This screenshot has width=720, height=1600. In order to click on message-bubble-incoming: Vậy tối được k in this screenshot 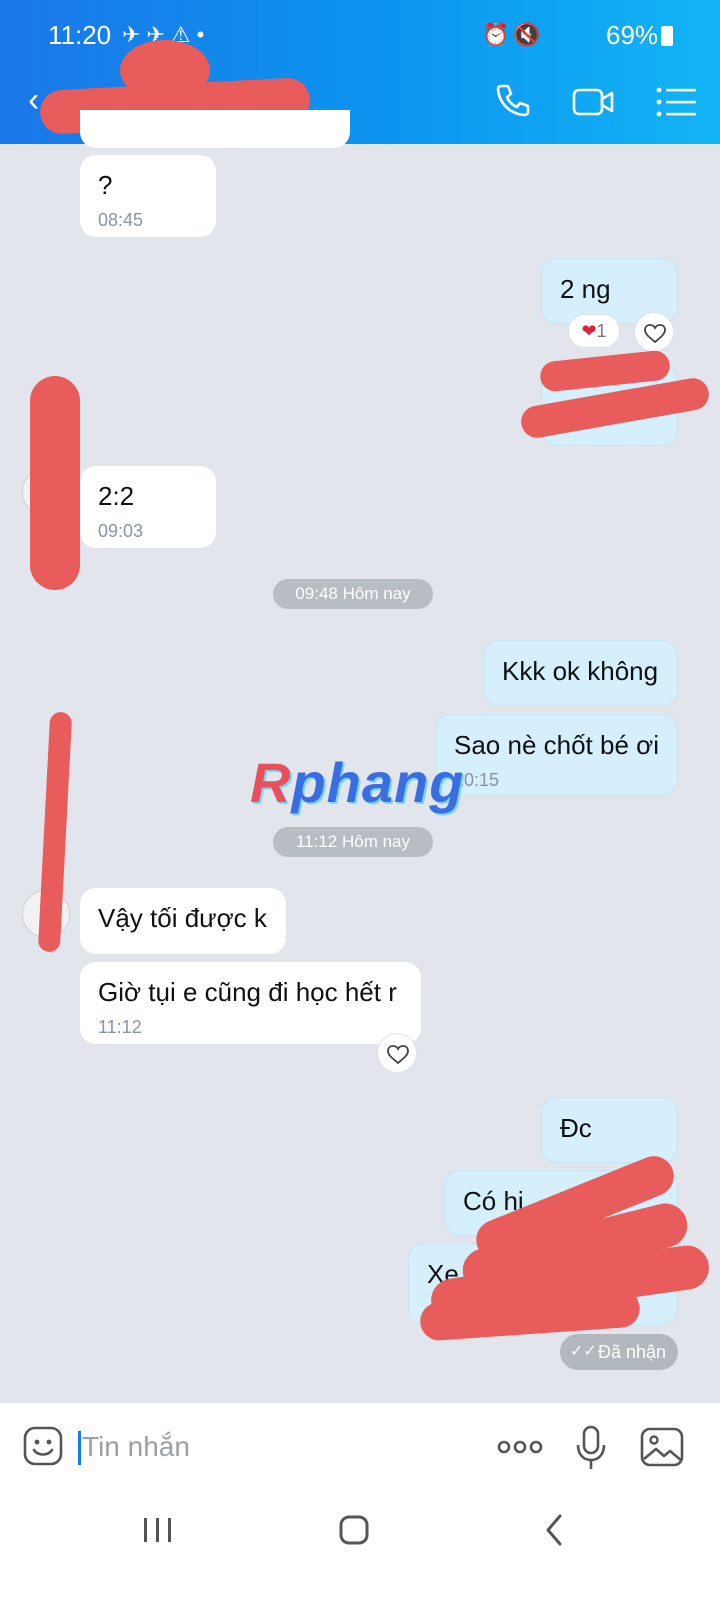, I will do `click(183, 921)`.